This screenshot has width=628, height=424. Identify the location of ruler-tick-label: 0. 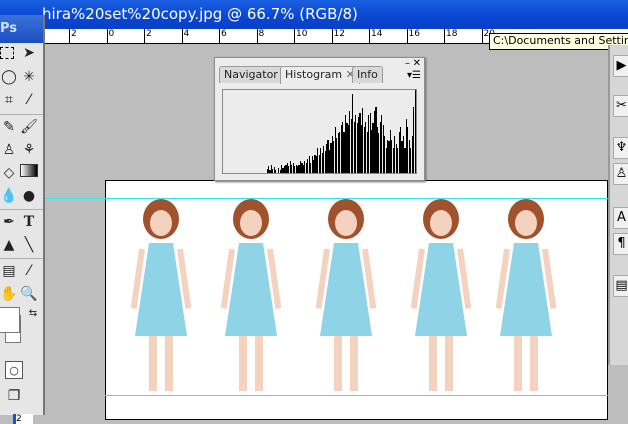
(110, 36).